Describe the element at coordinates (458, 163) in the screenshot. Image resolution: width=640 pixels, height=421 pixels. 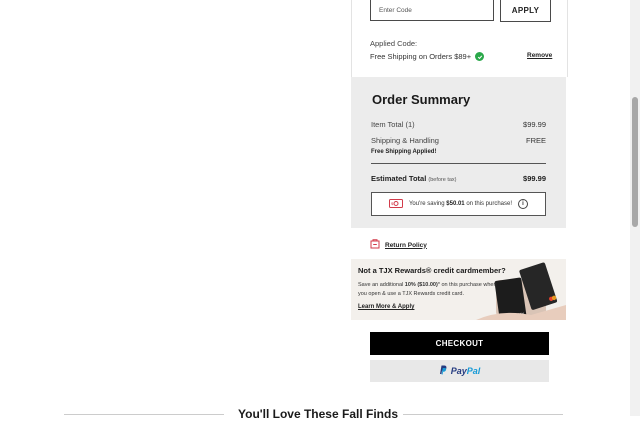
I see `summary-divider` at that location.